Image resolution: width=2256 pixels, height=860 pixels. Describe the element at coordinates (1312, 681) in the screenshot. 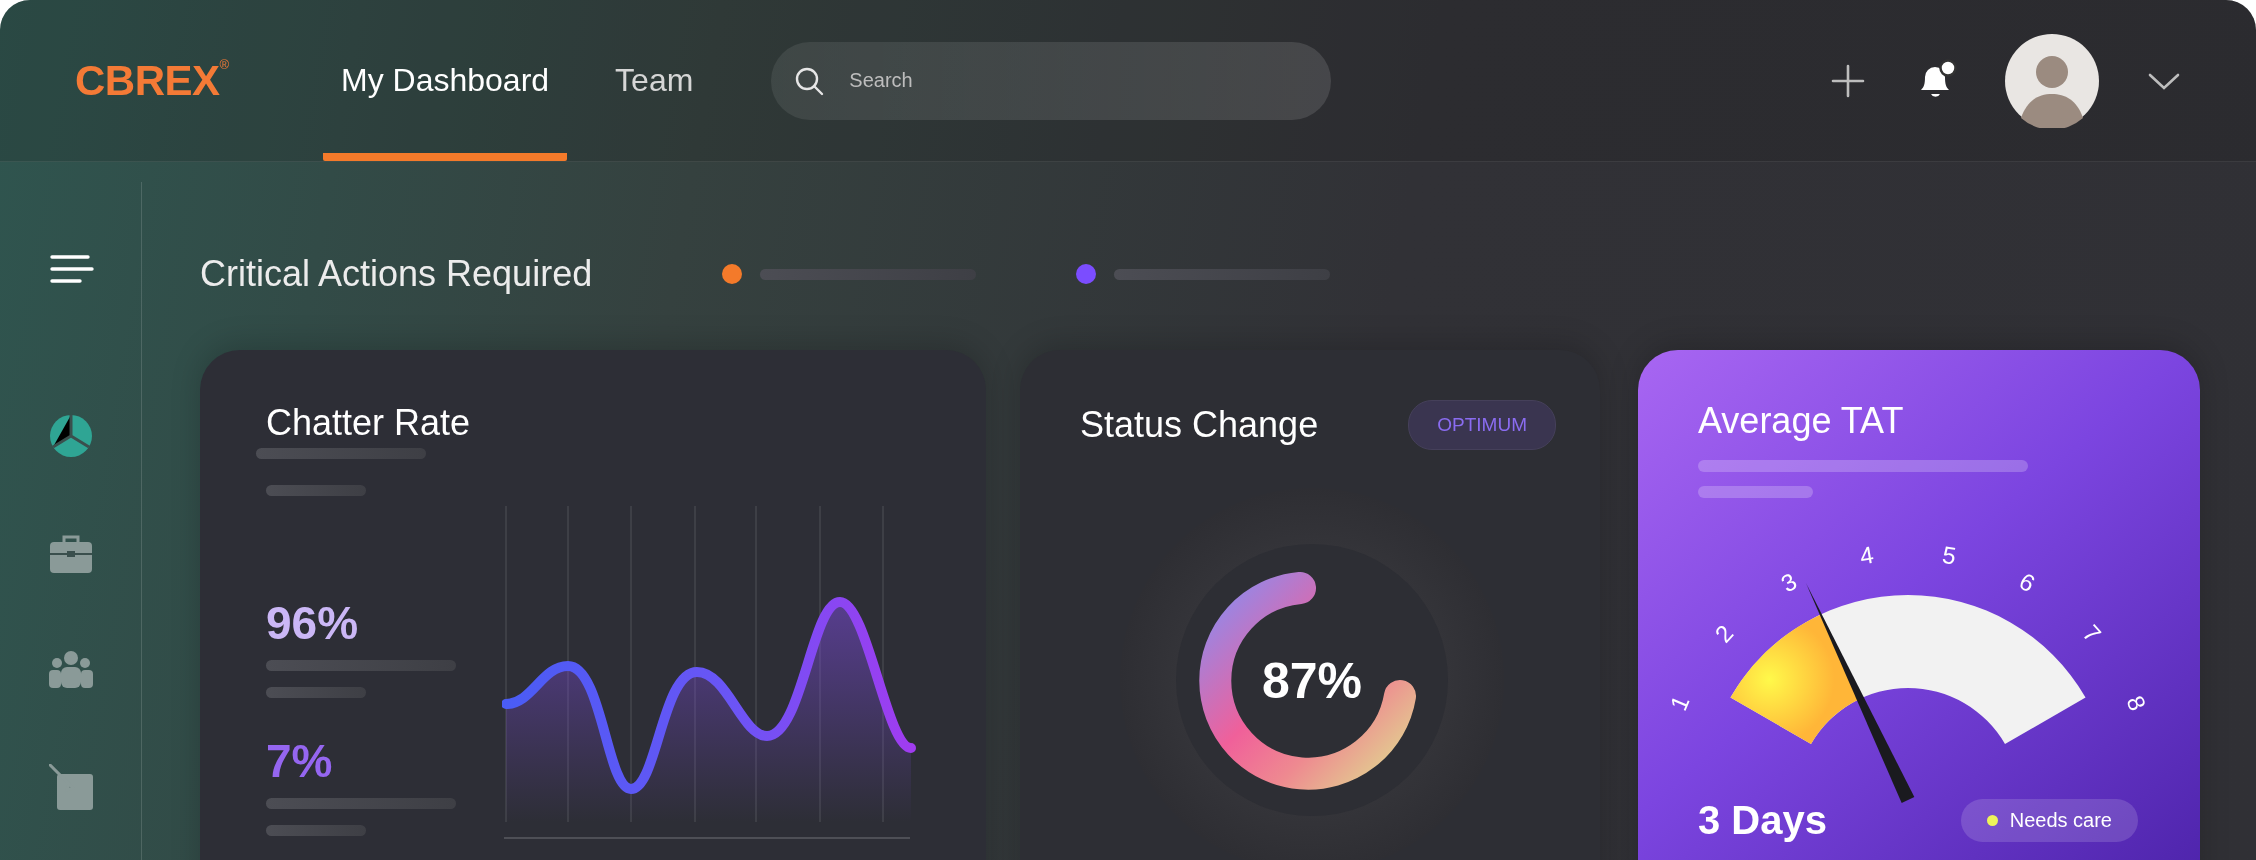

I see `donut-value: 87%` at that location.